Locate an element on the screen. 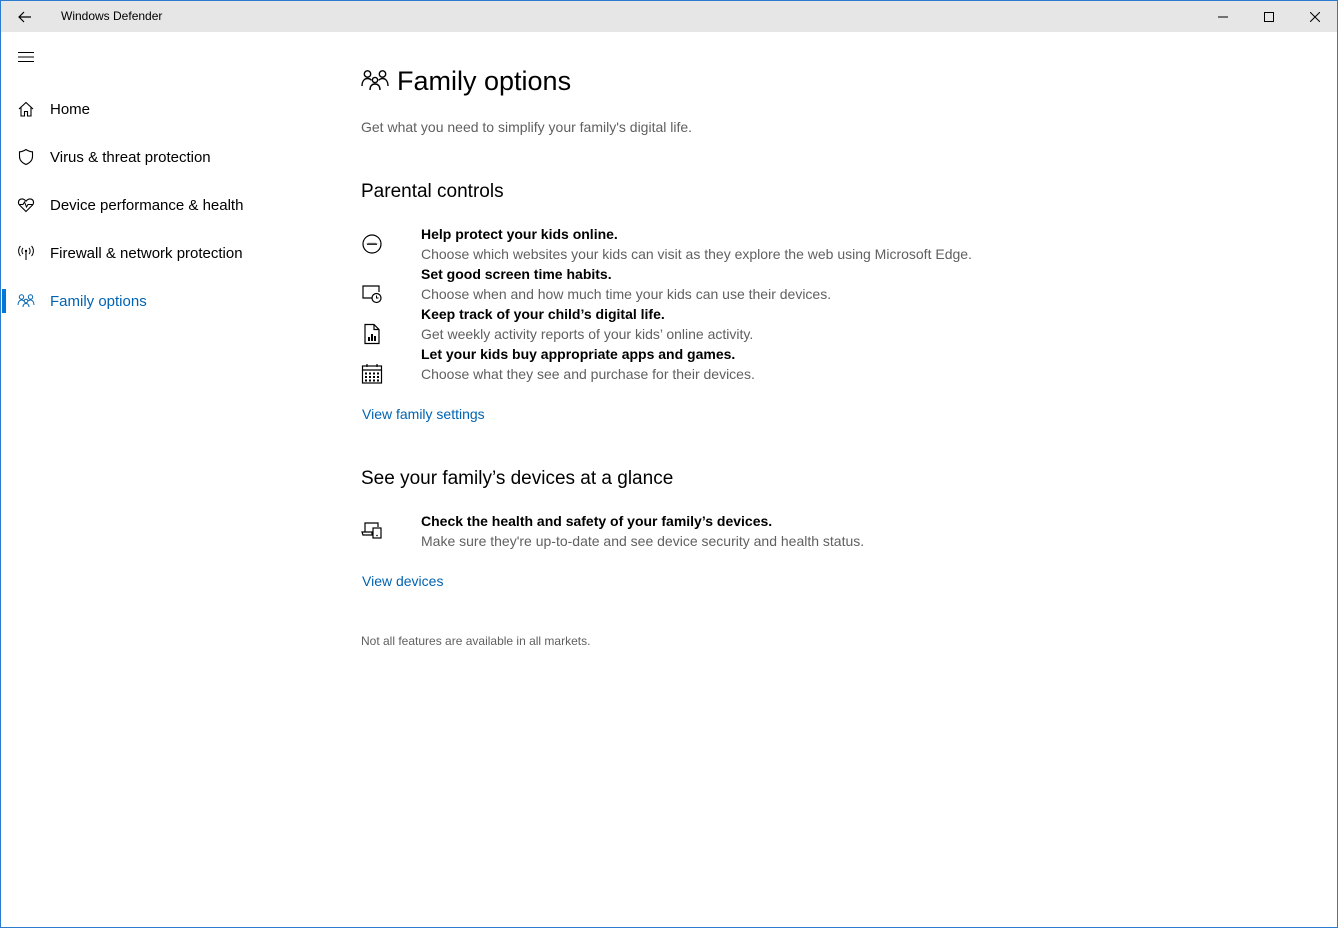 The height and width of the screenshot is (928, 1338). sidebar-item-family-options: Family options is located at coordinates (161, 301).